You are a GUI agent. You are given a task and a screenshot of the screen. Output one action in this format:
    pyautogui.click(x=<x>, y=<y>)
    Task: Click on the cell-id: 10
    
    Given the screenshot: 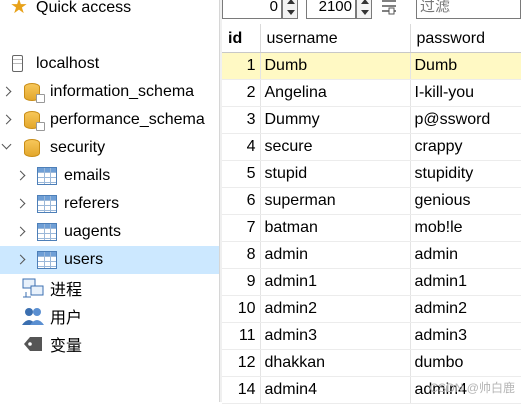 What is the action you would take?
    pyautogui.click(x=241, y=309)
    